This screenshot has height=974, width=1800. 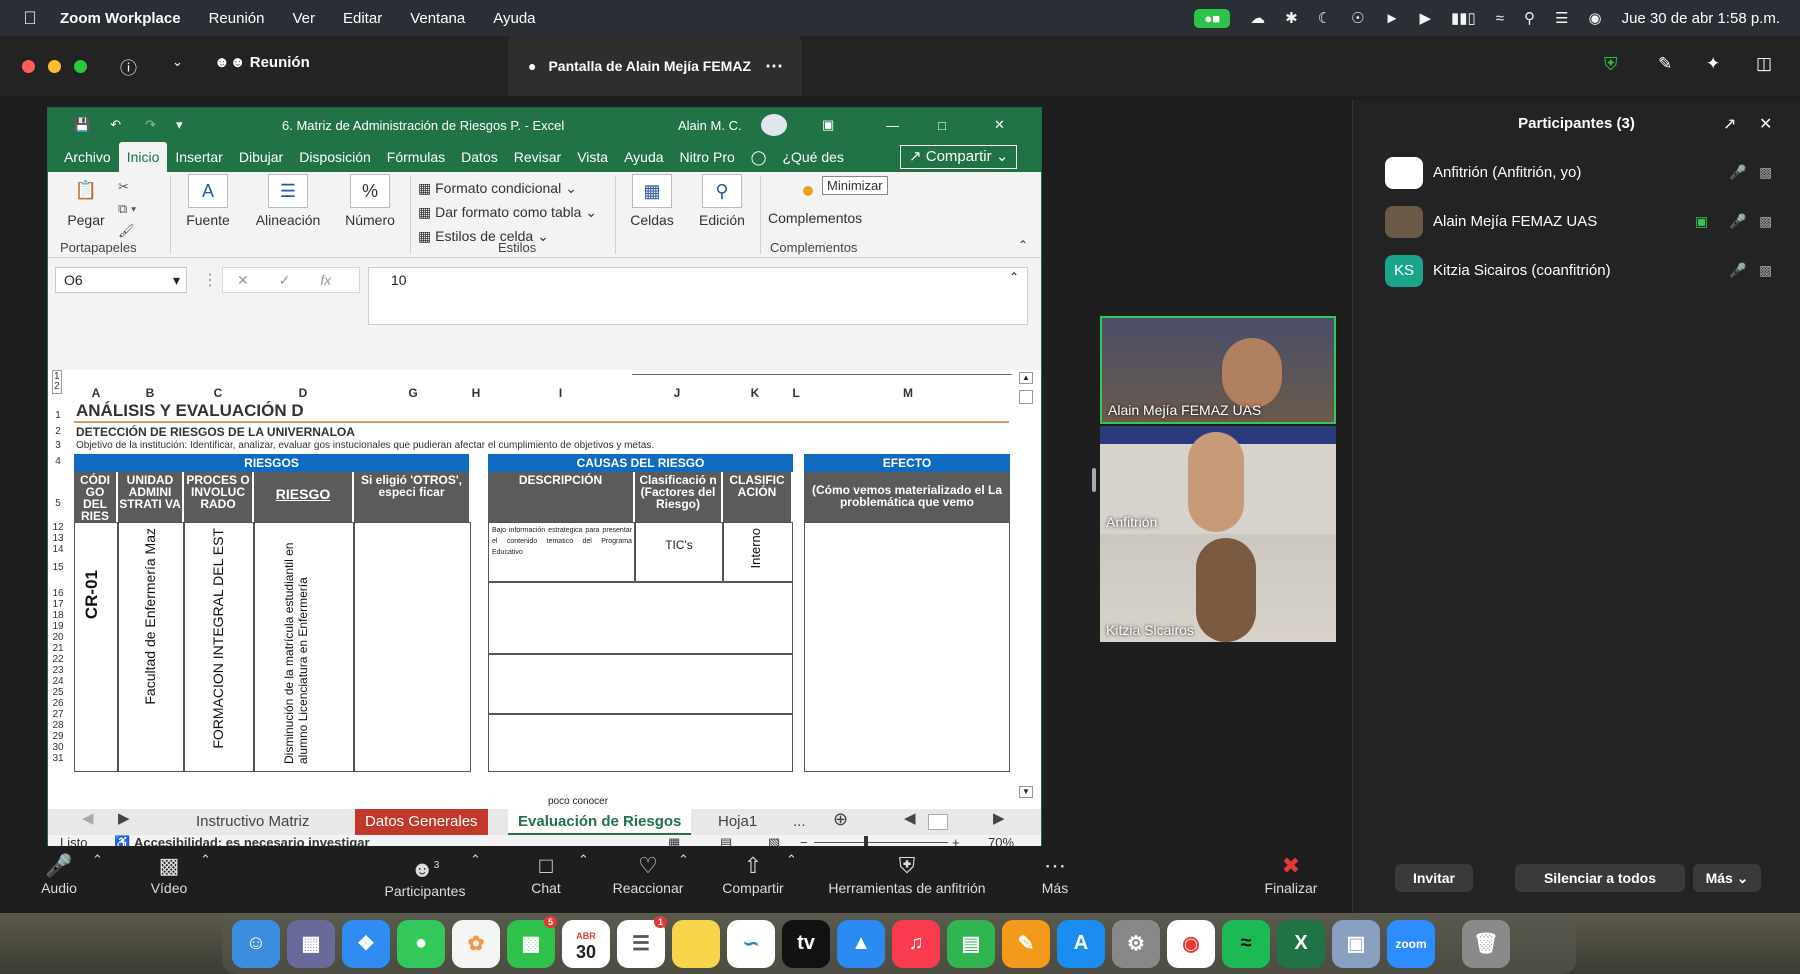 What do you see at coordinates (1392, 18) in the screenshot?
I see `airpods-icon: ►` at bounding box center [1392, 18].